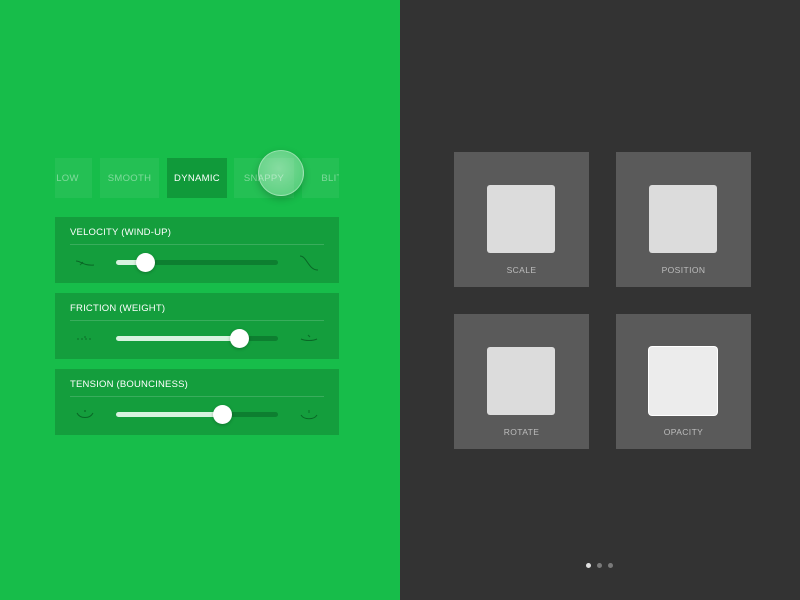  Describe the element at coordinates (309, 263) in the screenshot. I see `wind-up-high-curve-icon` at that location.